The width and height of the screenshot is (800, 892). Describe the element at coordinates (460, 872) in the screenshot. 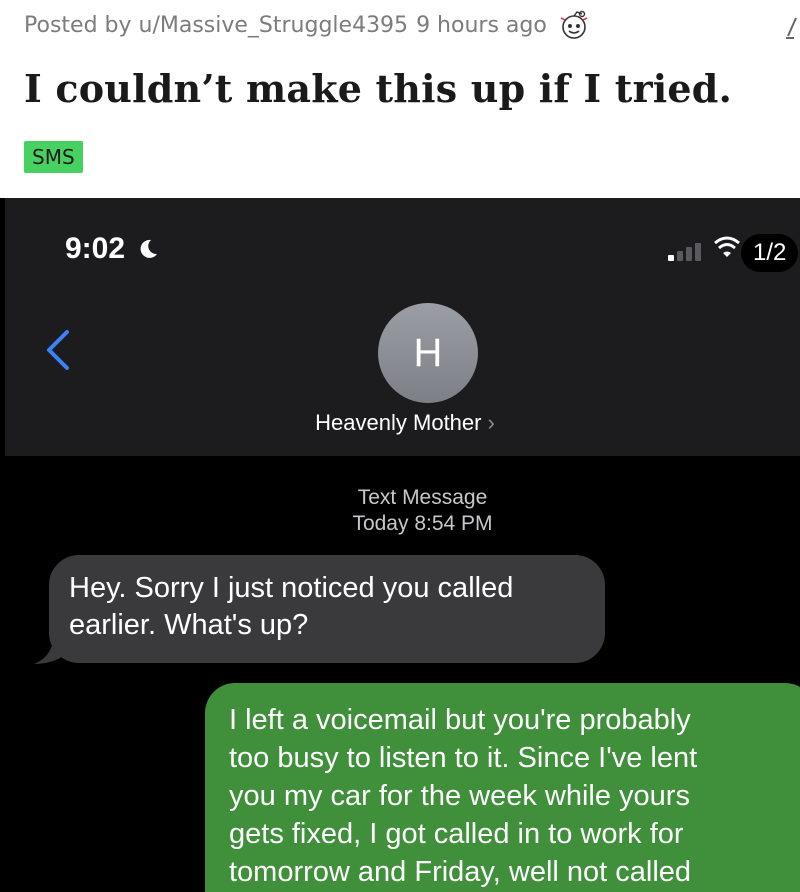

I see `message-line: tomorrow and Friday, well not called` at that location.